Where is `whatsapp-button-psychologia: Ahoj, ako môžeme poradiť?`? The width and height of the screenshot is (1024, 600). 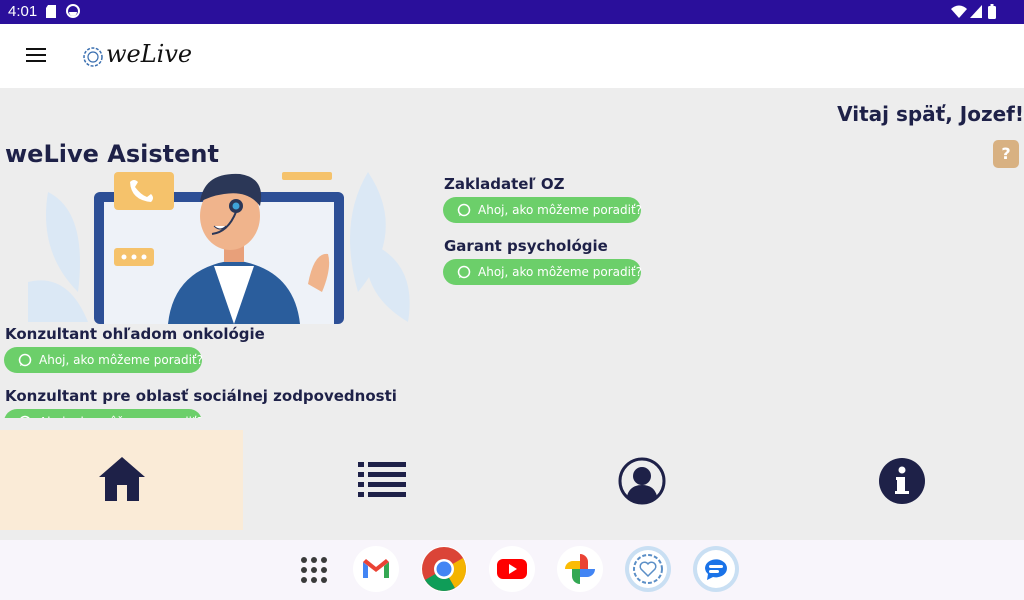
whatsapp-button-psychologia: Ahoj, ako môžeme poradiť? is located at coordinates (542, 272).